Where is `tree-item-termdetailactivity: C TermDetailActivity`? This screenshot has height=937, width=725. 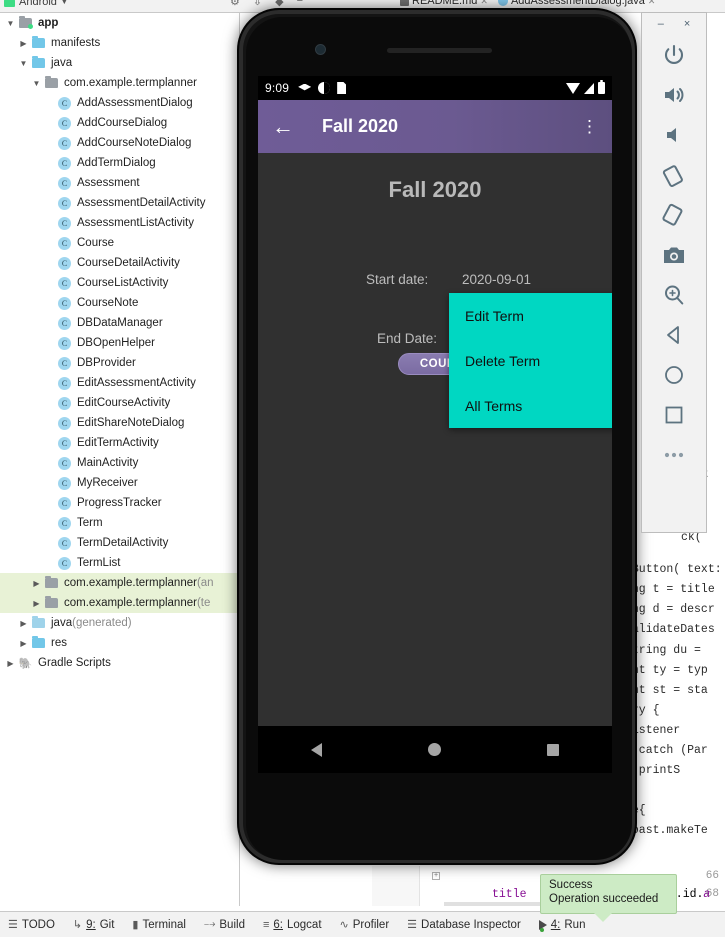
tree-item-termdetailactivity: C TermDetailActivity is located at coordinates (120, 543).